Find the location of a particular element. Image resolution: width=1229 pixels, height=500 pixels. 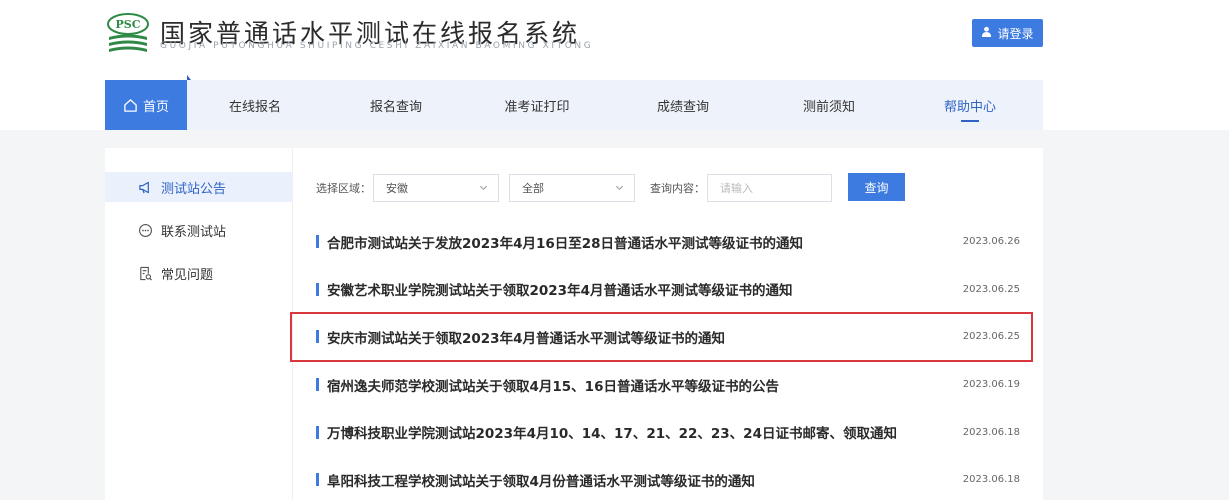

nav-item-pre-test-notes: 测前须知 is located at coordinates (829, 105).